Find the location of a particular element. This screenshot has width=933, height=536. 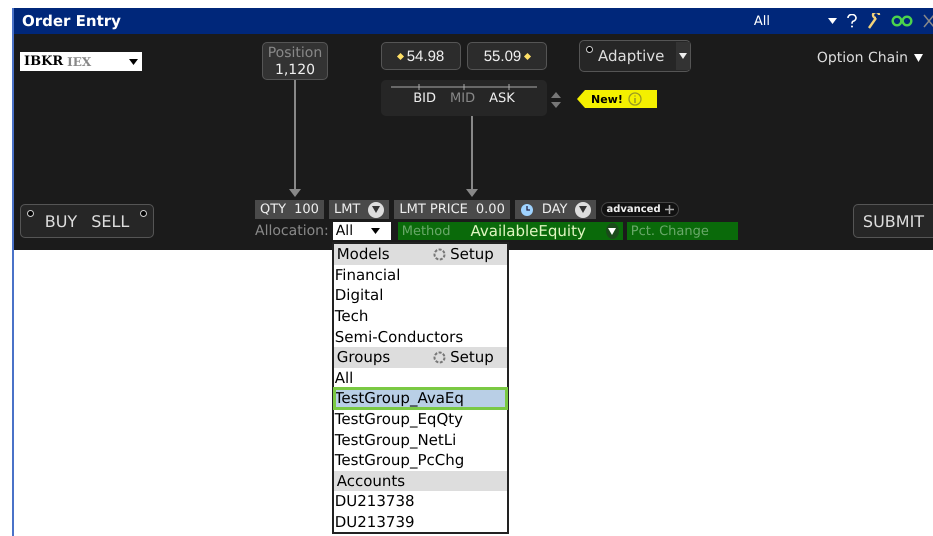

bid-price-button: 54.98 is located at coordinates (421, 56).